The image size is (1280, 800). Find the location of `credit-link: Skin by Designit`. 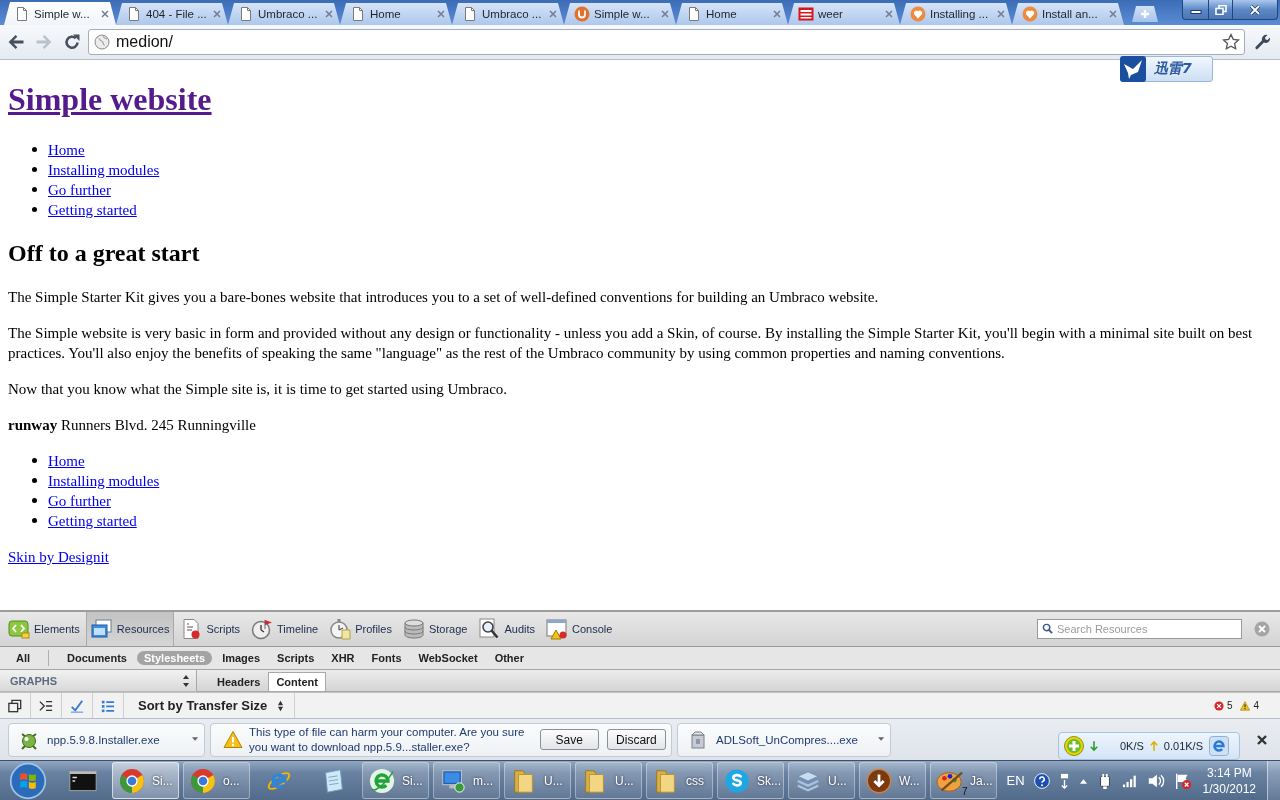

credit-link: Skin by Designit is located at coordinates (58, 556).